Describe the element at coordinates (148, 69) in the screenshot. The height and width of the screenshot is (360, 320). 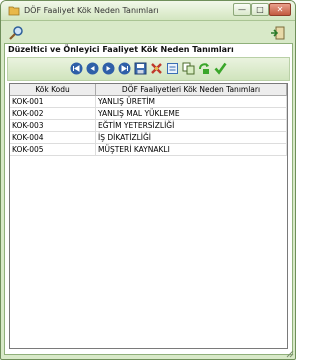
I see `record-toolbar` at that location.